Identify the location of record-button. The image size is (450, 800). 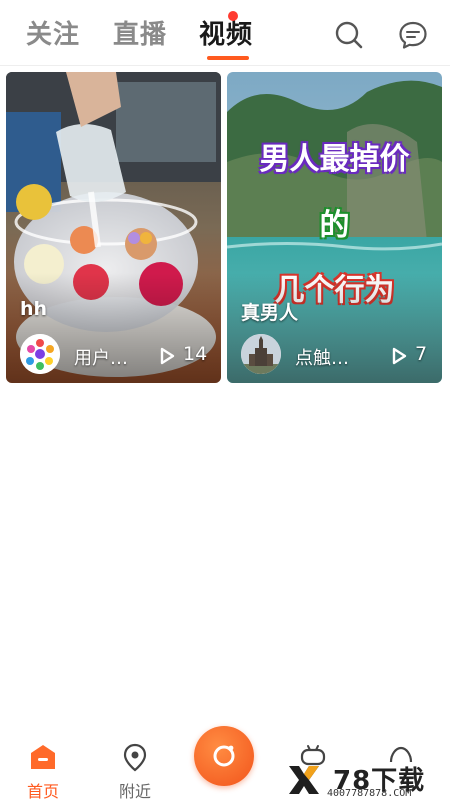
(224, 756).